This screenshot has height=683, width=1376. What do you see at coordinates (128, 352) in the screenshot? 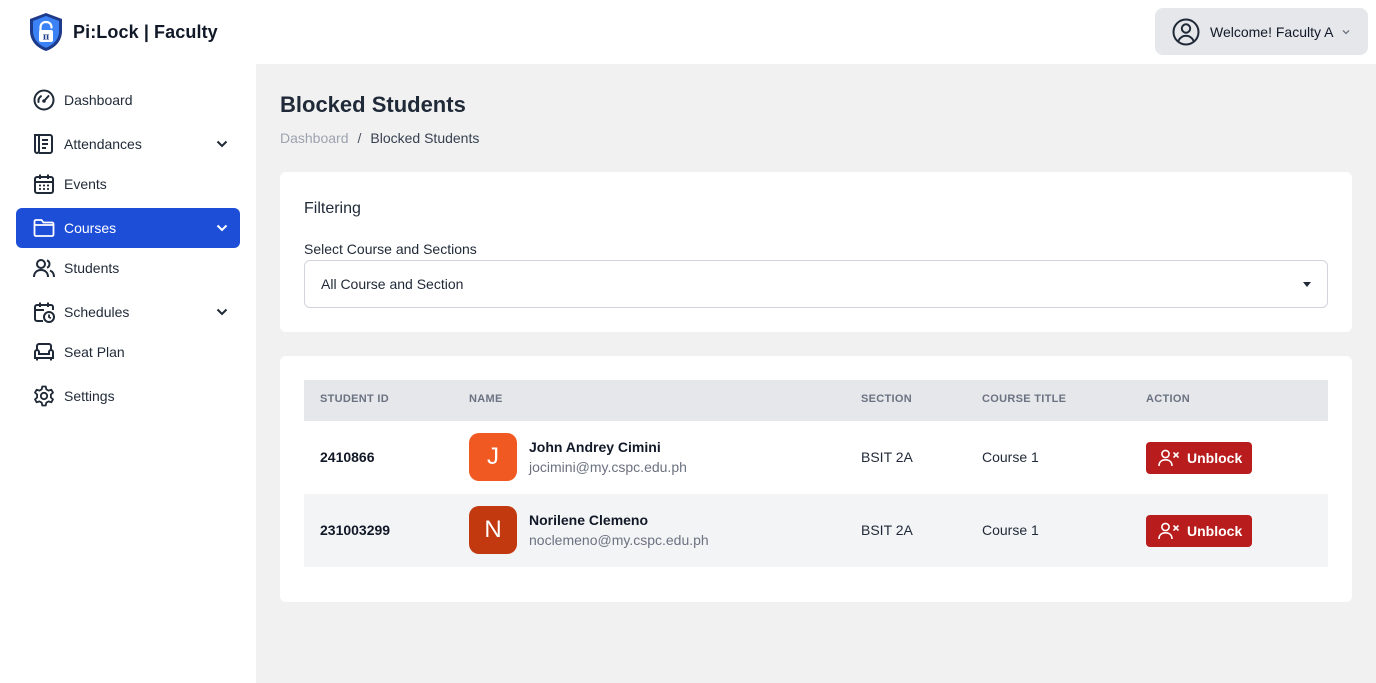
I see `sidebar-item-seat-plan: Seat Plan` at bounding box center [128, 352].